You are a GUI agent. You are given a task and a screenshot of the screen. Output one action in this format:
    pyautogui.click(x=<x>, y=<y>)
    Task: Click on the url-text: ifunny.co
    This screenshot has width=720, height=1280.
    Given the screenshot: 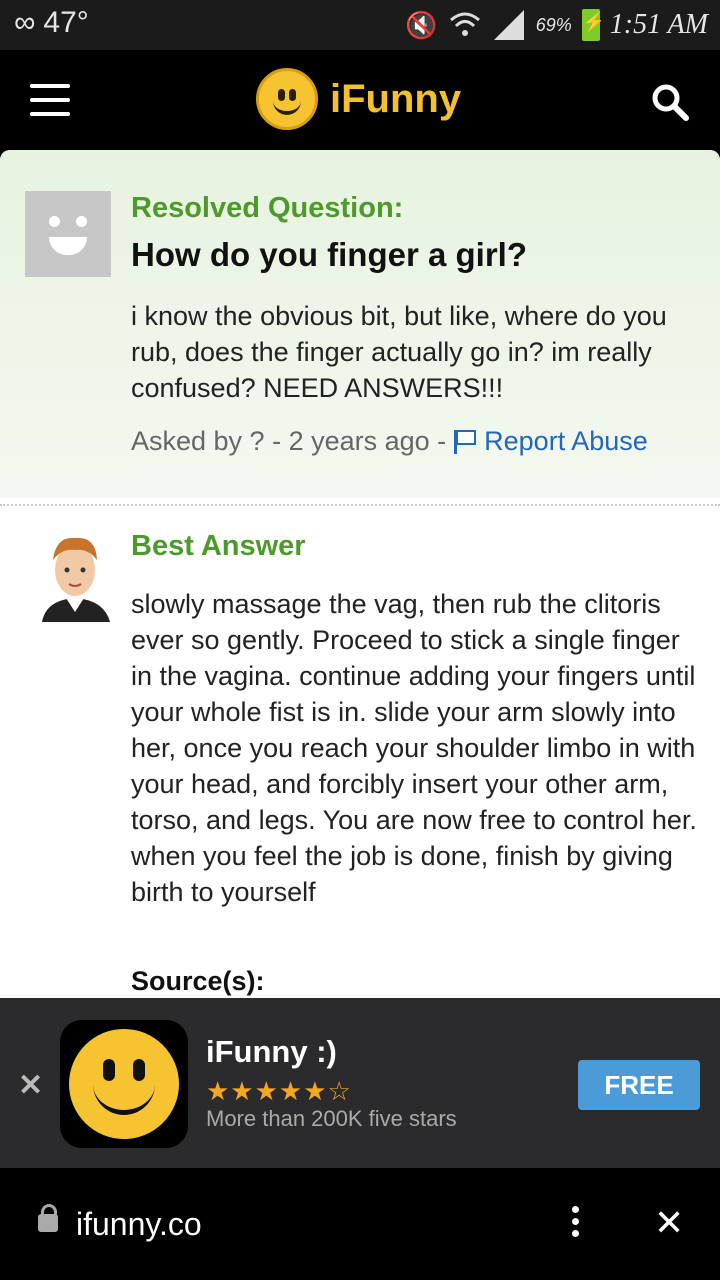 What is the action you would take?
    pyautogui.click(x=139, y=1224)
    